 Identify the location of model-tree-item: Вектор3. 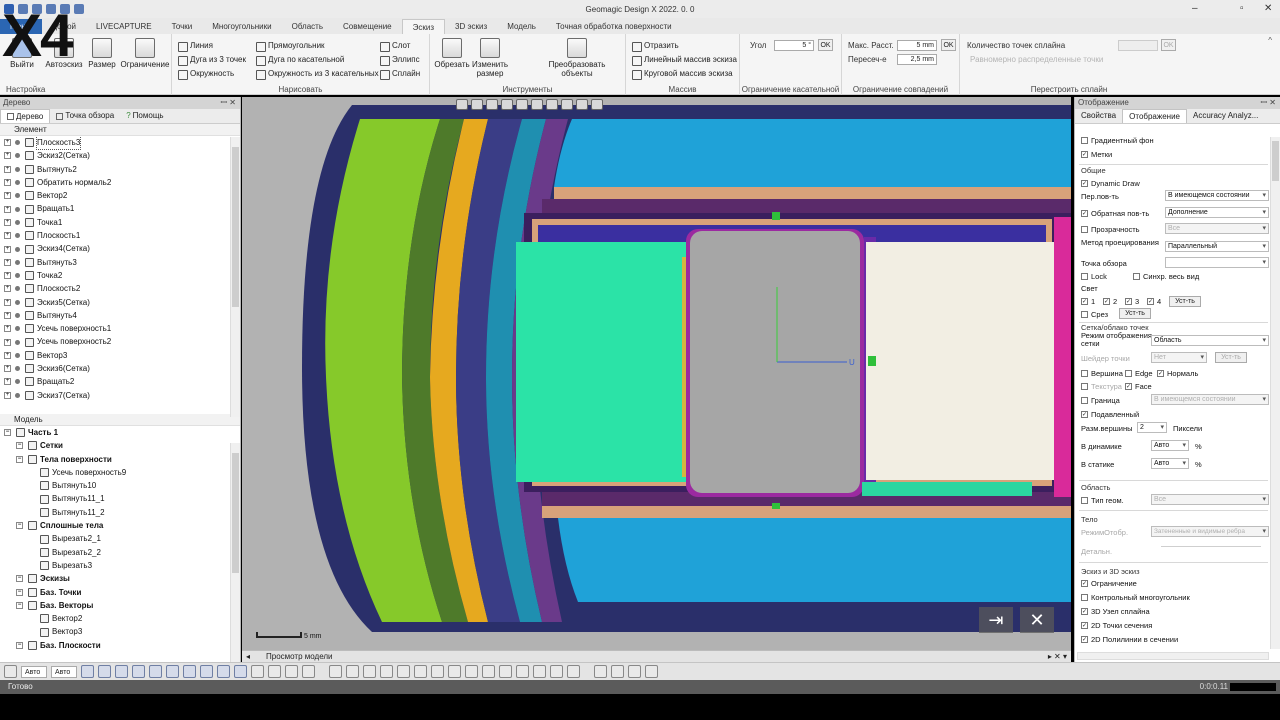
(120, 631).